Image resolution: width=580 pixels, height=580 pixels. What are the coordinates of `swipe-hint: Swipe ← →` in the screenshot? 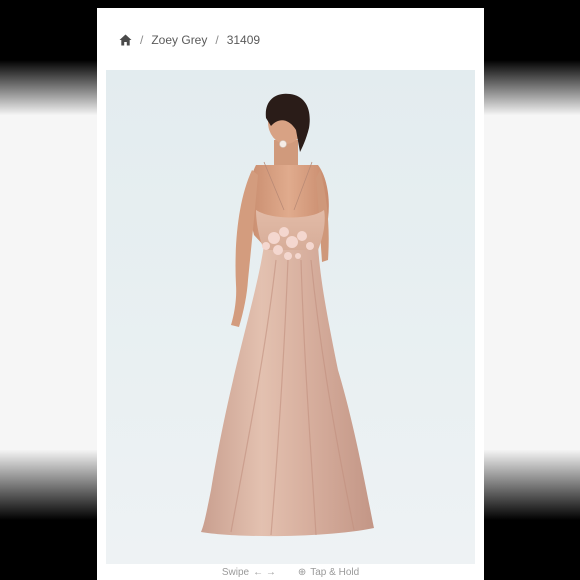 It's located at (249, 573).